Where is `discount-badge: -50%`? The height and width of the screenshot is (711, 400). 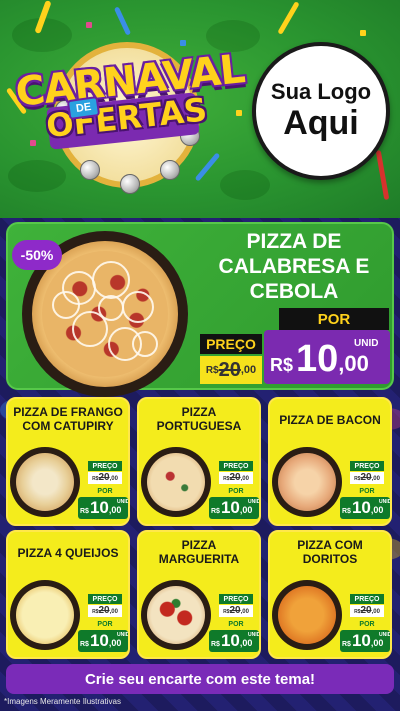
discount-badge: -50% is located at coordinates (37, 255).